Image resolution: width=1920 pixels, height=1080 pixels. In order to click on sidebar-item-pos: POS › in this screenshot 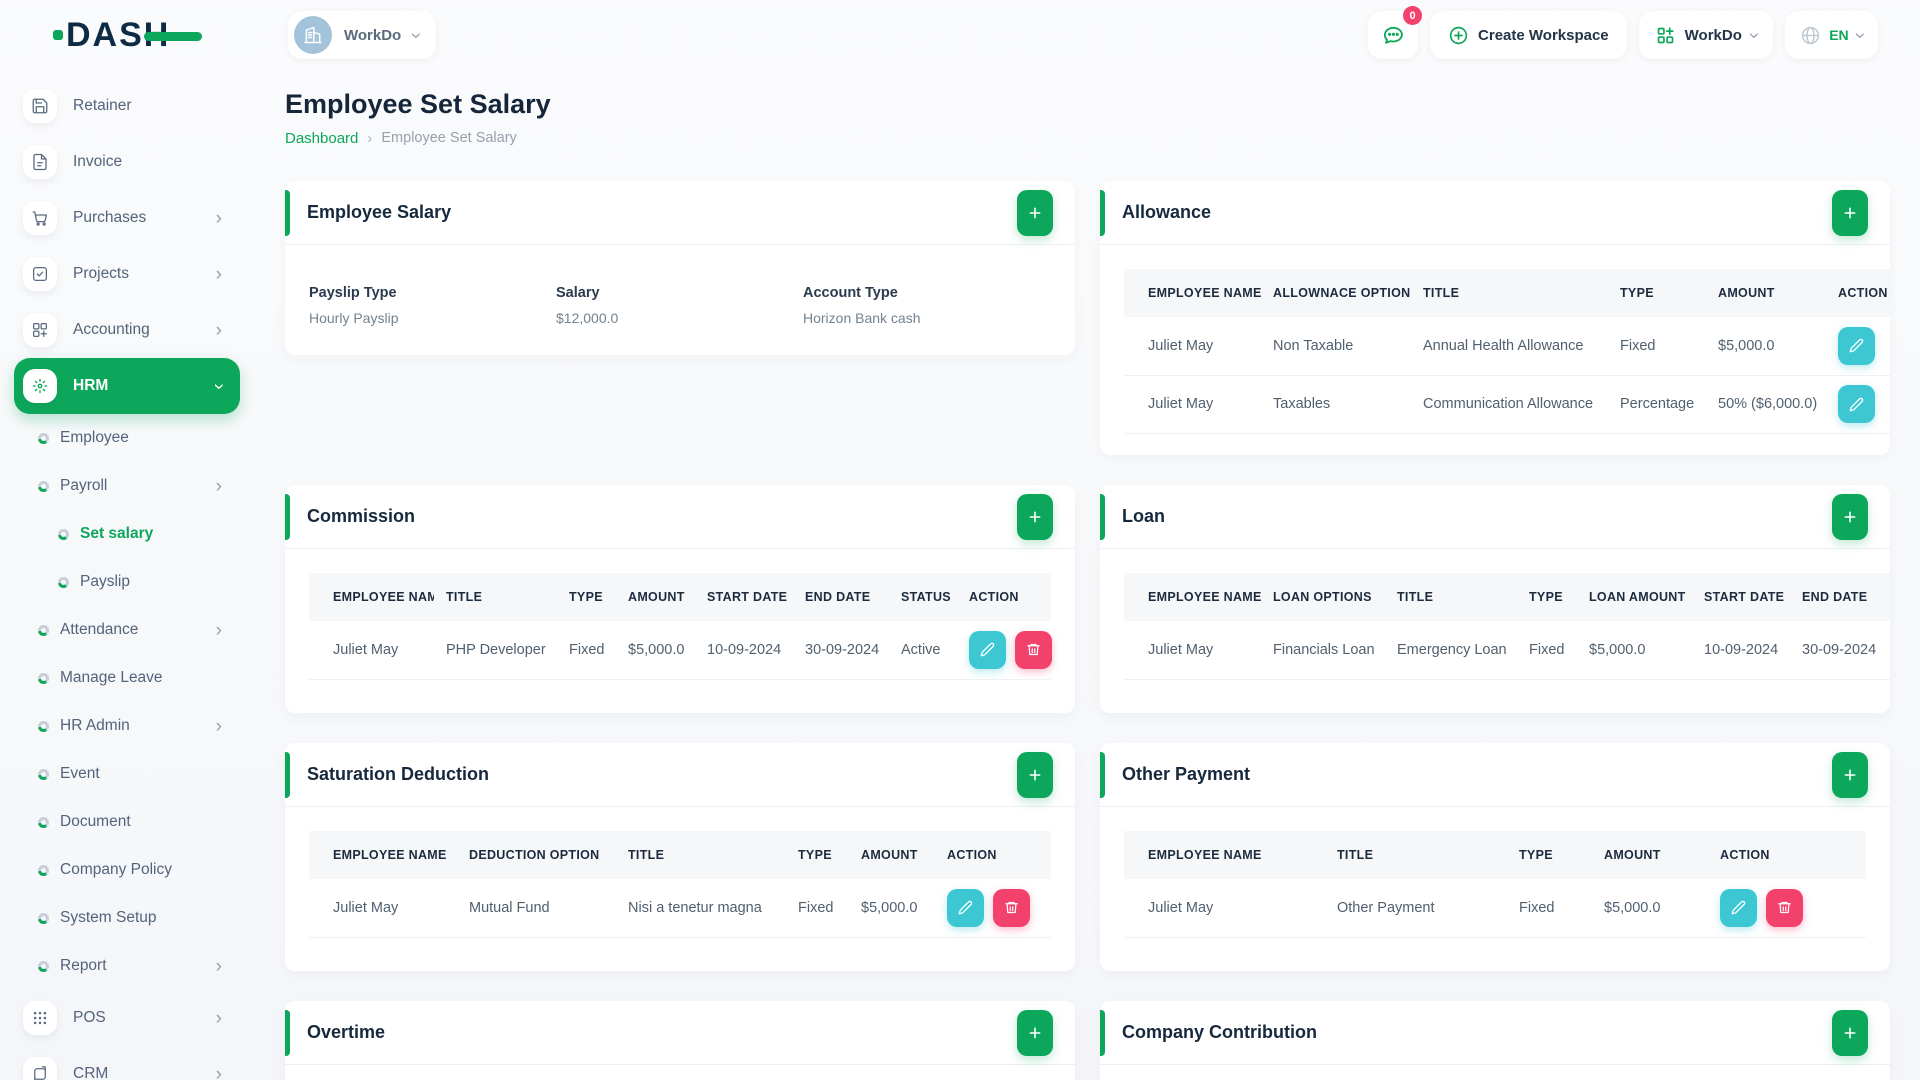, I will do `click(120, 1018)`.